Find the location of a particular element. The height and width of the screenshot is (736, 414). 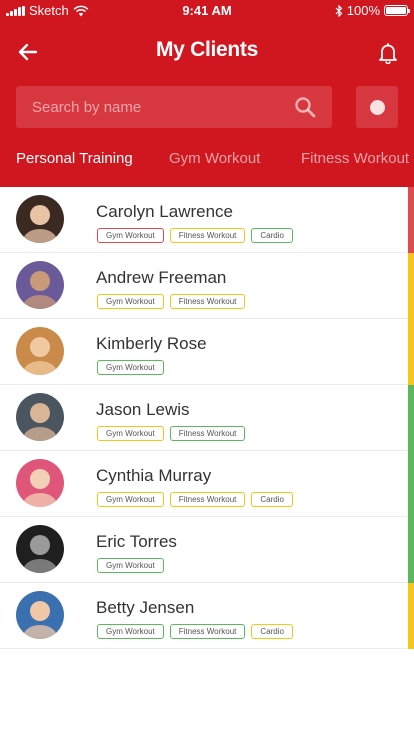

client-name: Andrew Freeman is located at coordinates (161, 277).